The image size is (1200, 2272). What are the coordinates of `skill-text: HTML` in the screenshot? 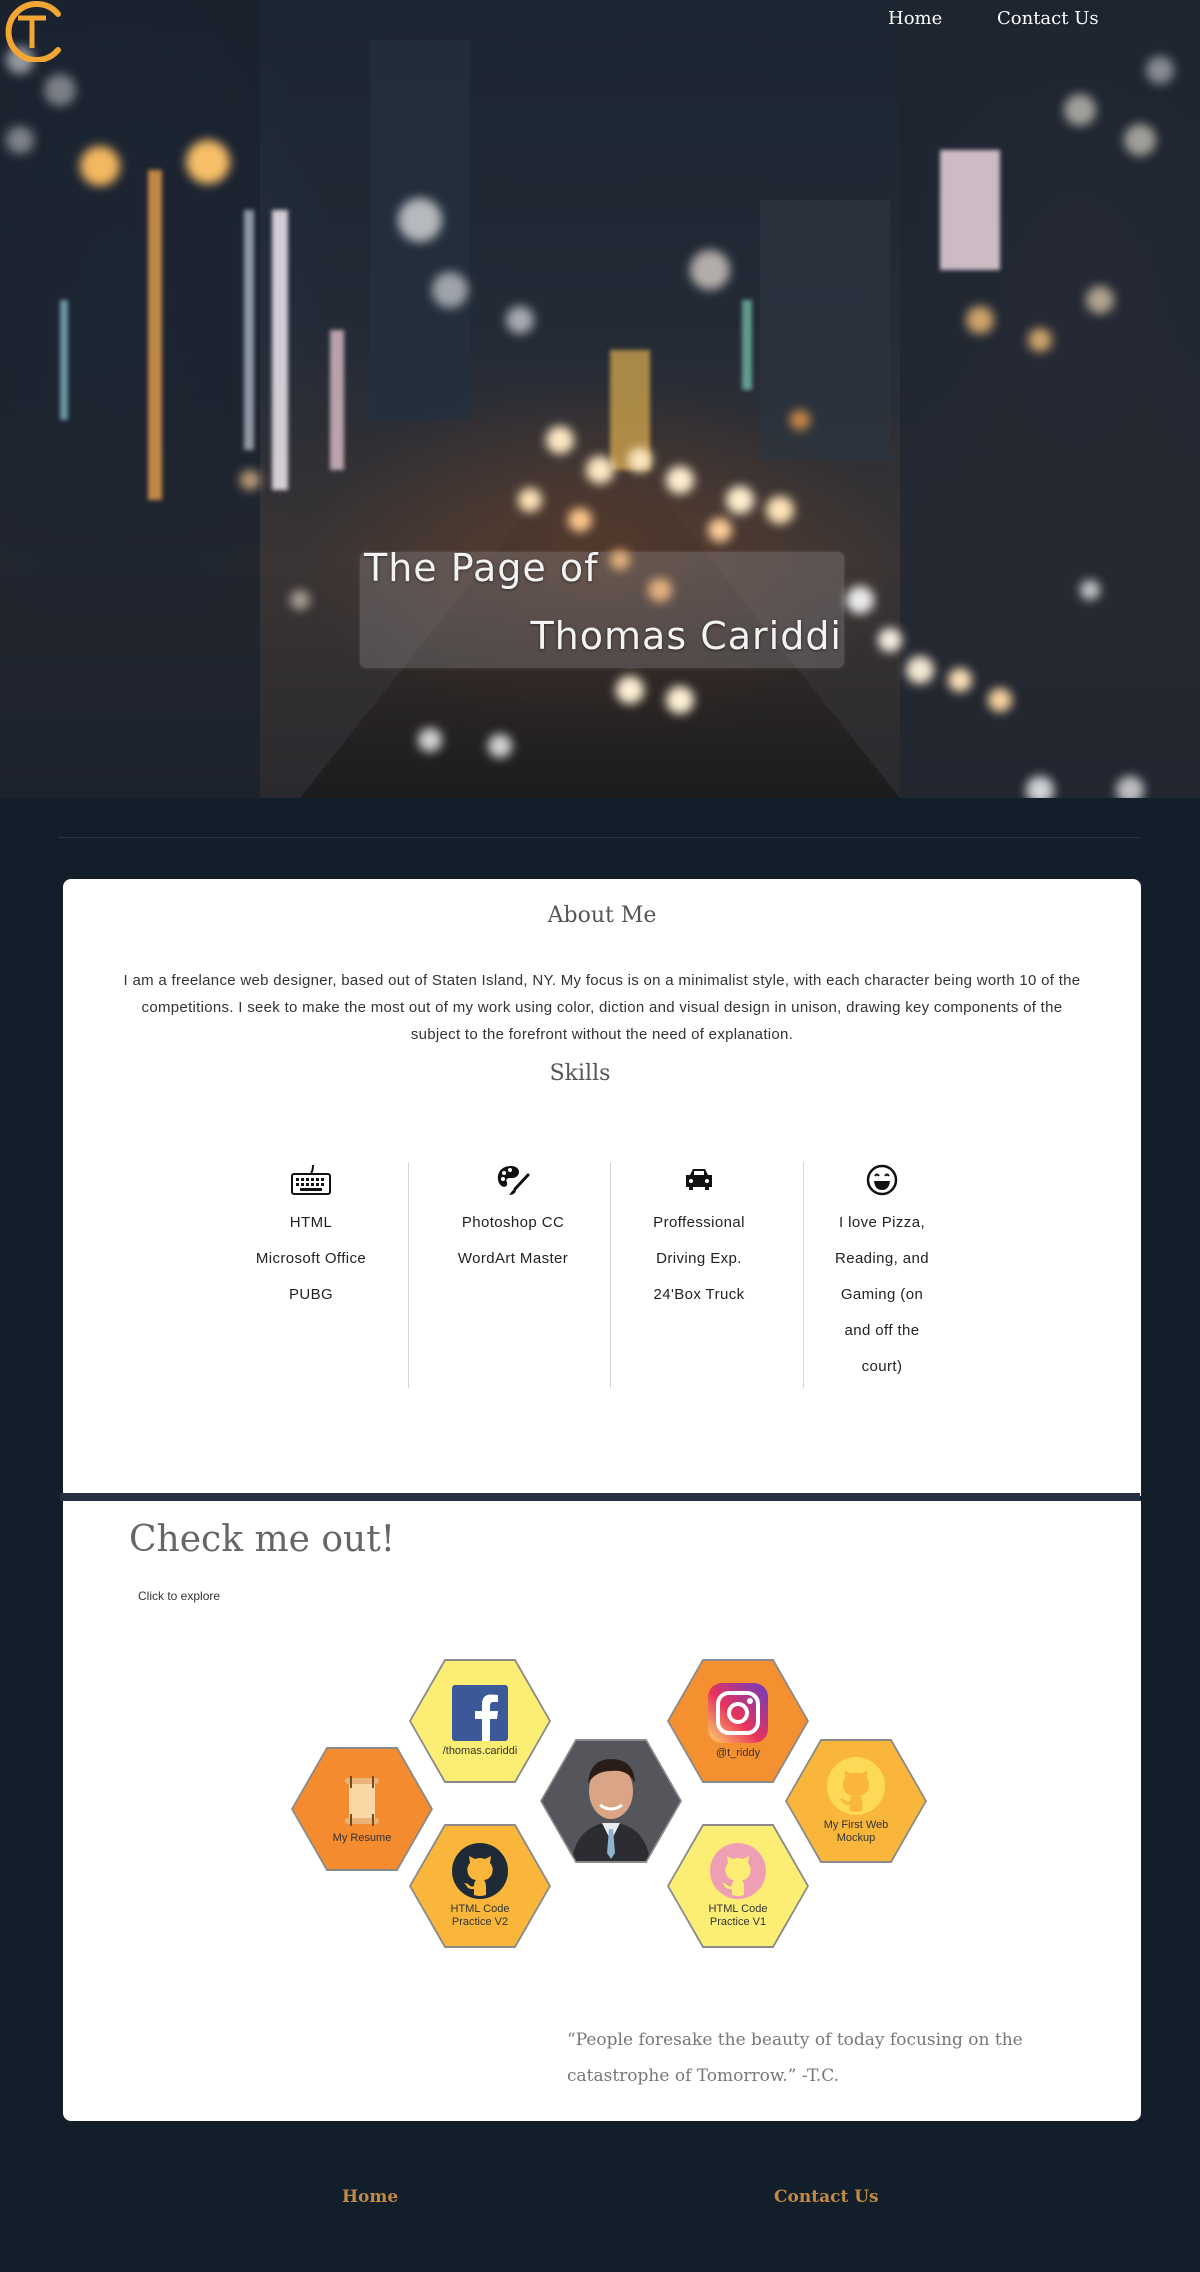 It's located at (311, 1222).